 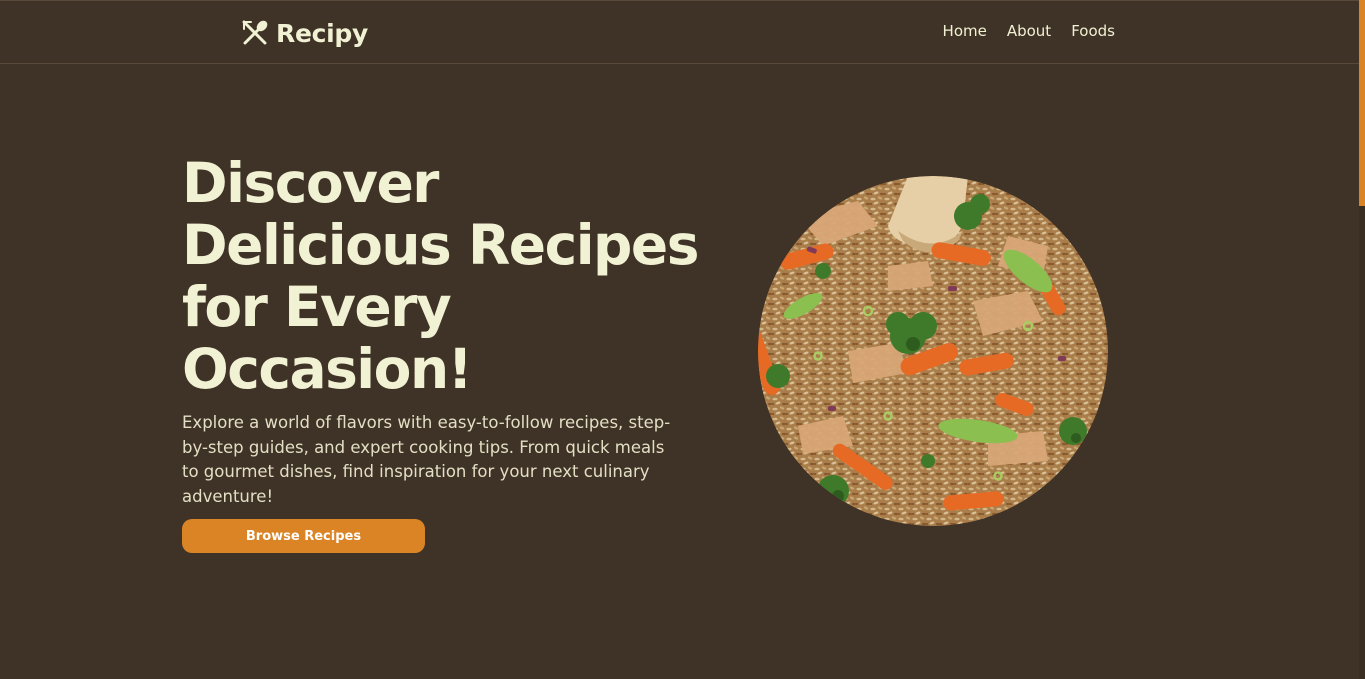 What do you see at coordinates (1093, 31) in the screenshot?
I see `nav-link-foods: Foods` at bounding box center [1093, 31].